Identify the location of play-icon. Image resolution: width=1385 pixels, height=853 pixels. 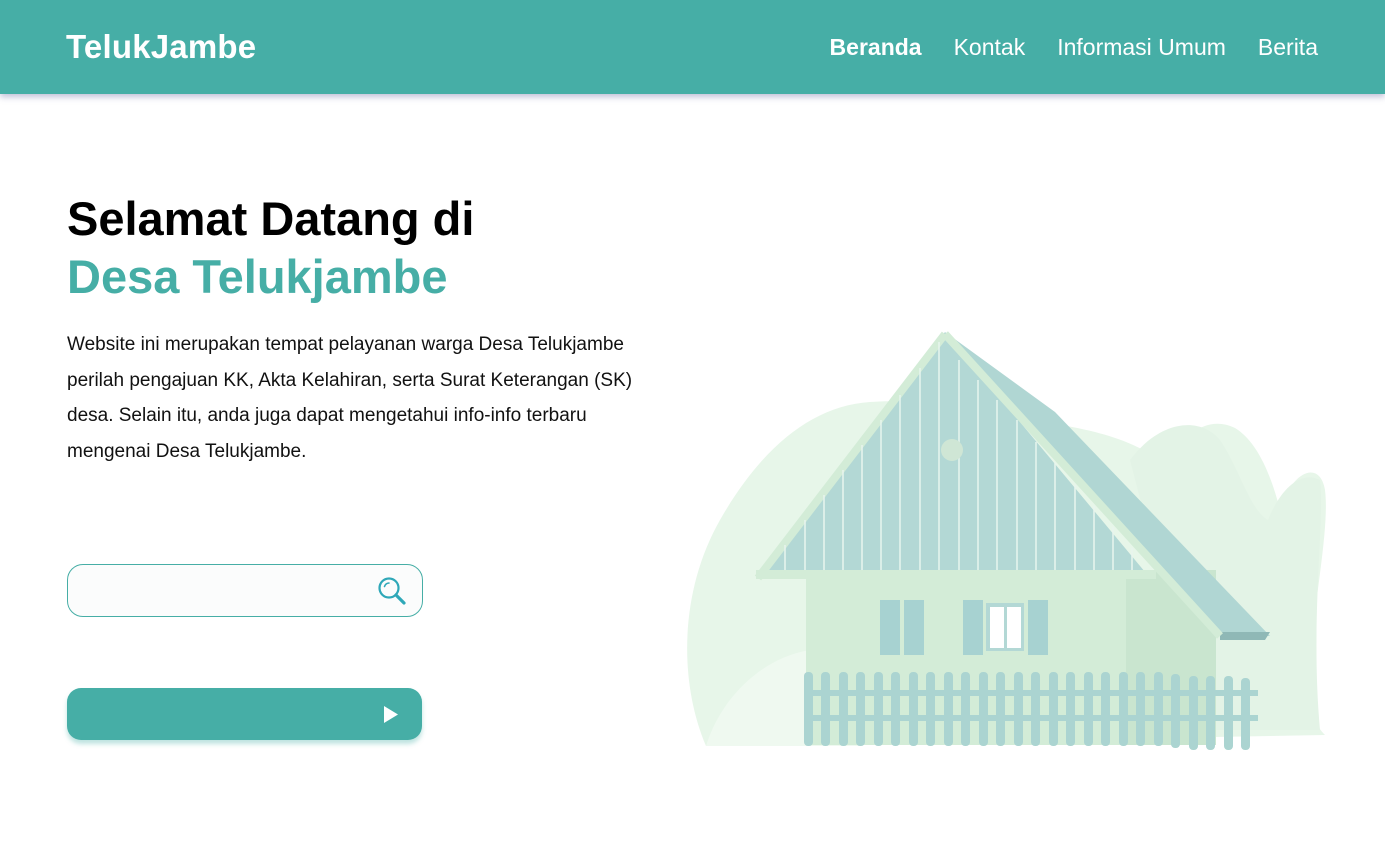
(391, 714).